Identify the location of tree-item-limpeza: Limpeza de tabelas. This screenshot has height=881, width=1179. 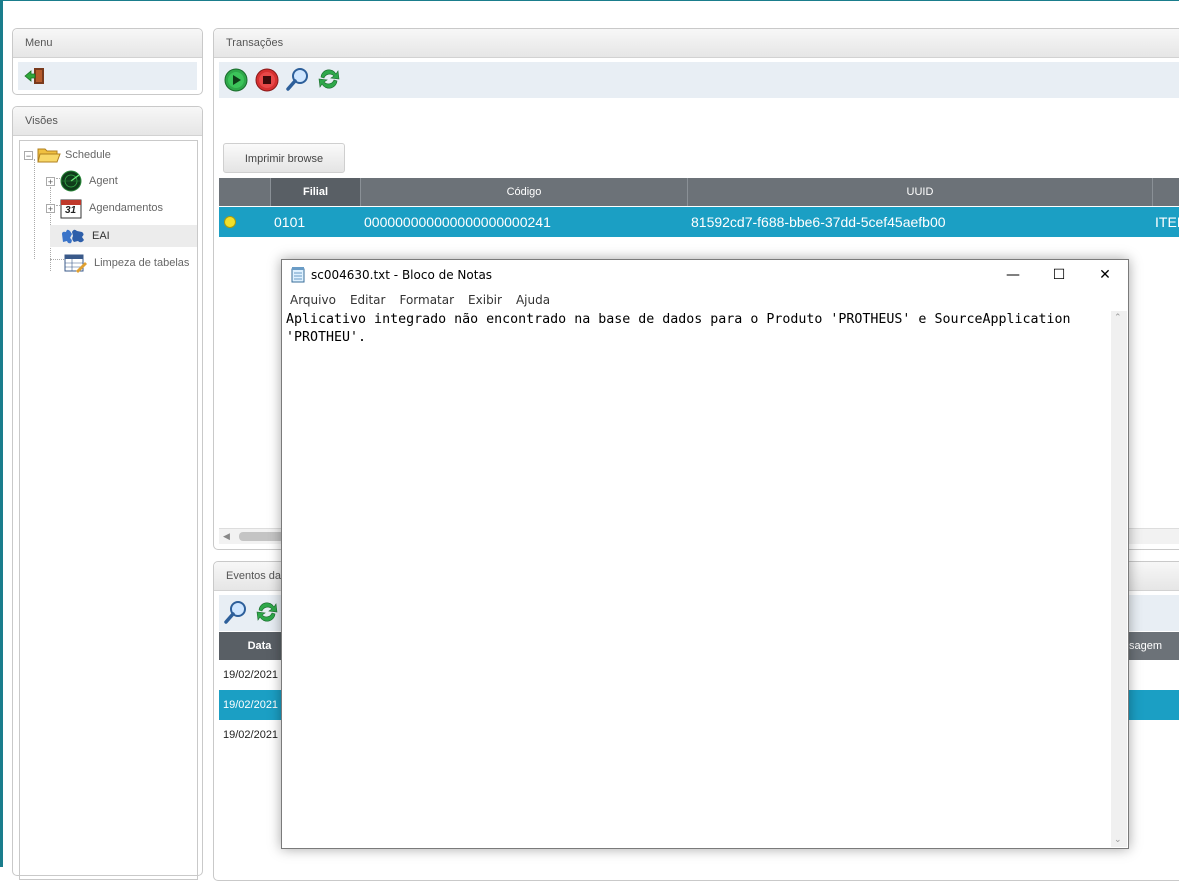
(126, 263).